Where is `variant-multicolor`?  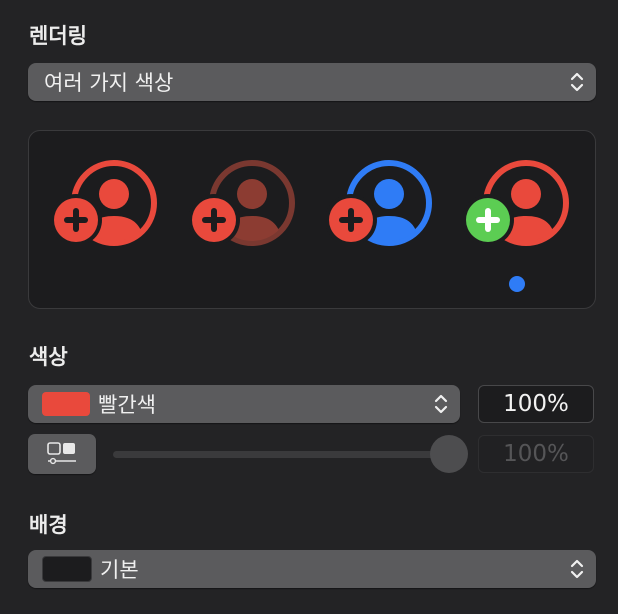
variant-multicolor is located at coordinates (105, 208).